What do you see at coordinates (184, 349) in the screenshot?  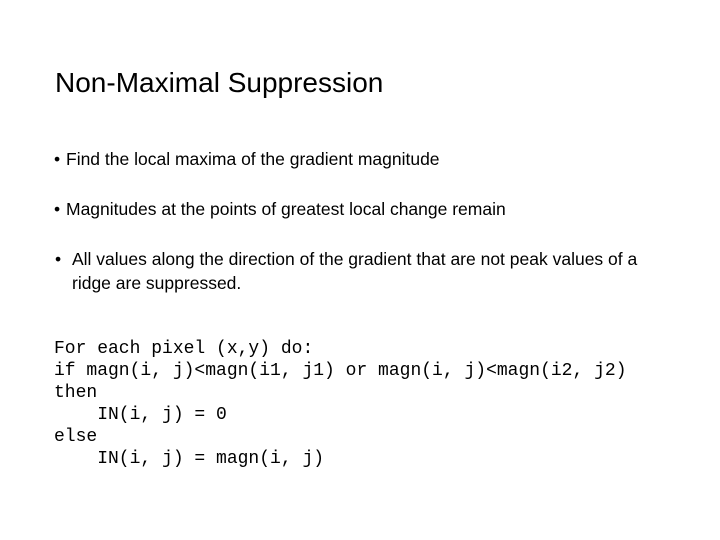 I see `code-line: For each pixel (x,y) do:` at bounding box center [184, 349].